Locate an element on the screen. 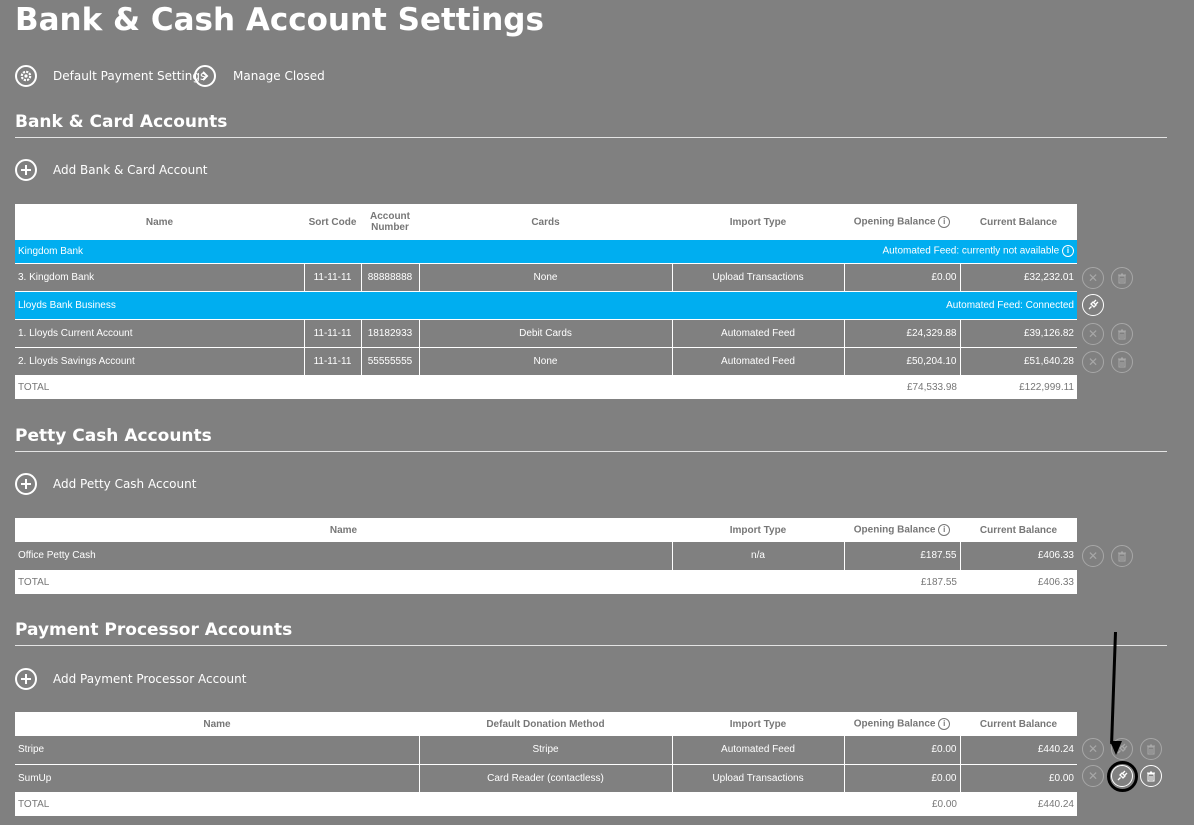 This screenshot has width=1194, height=825. total-row: TOTAL £0.00 £440.24 is located at coordinates (546, 804).